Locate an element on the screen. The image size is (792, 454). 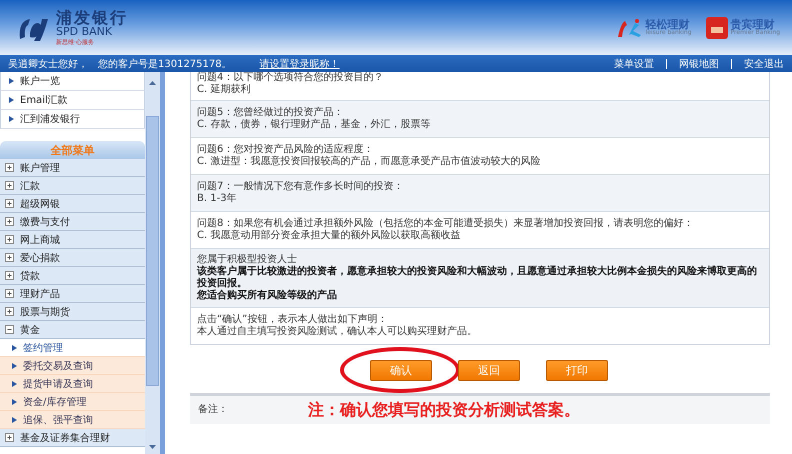
submenu-item: 提货申请及查询 is located at coordinates (72, 384).